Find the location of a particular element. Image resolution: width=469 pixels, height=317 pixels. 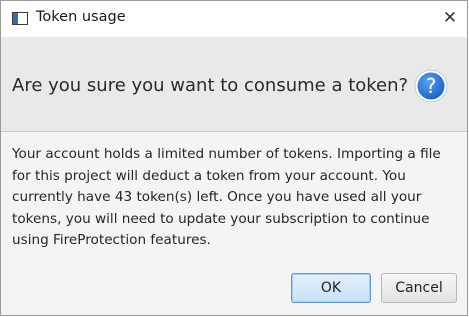

question-icon: ? is located at coordinates (431, 86).